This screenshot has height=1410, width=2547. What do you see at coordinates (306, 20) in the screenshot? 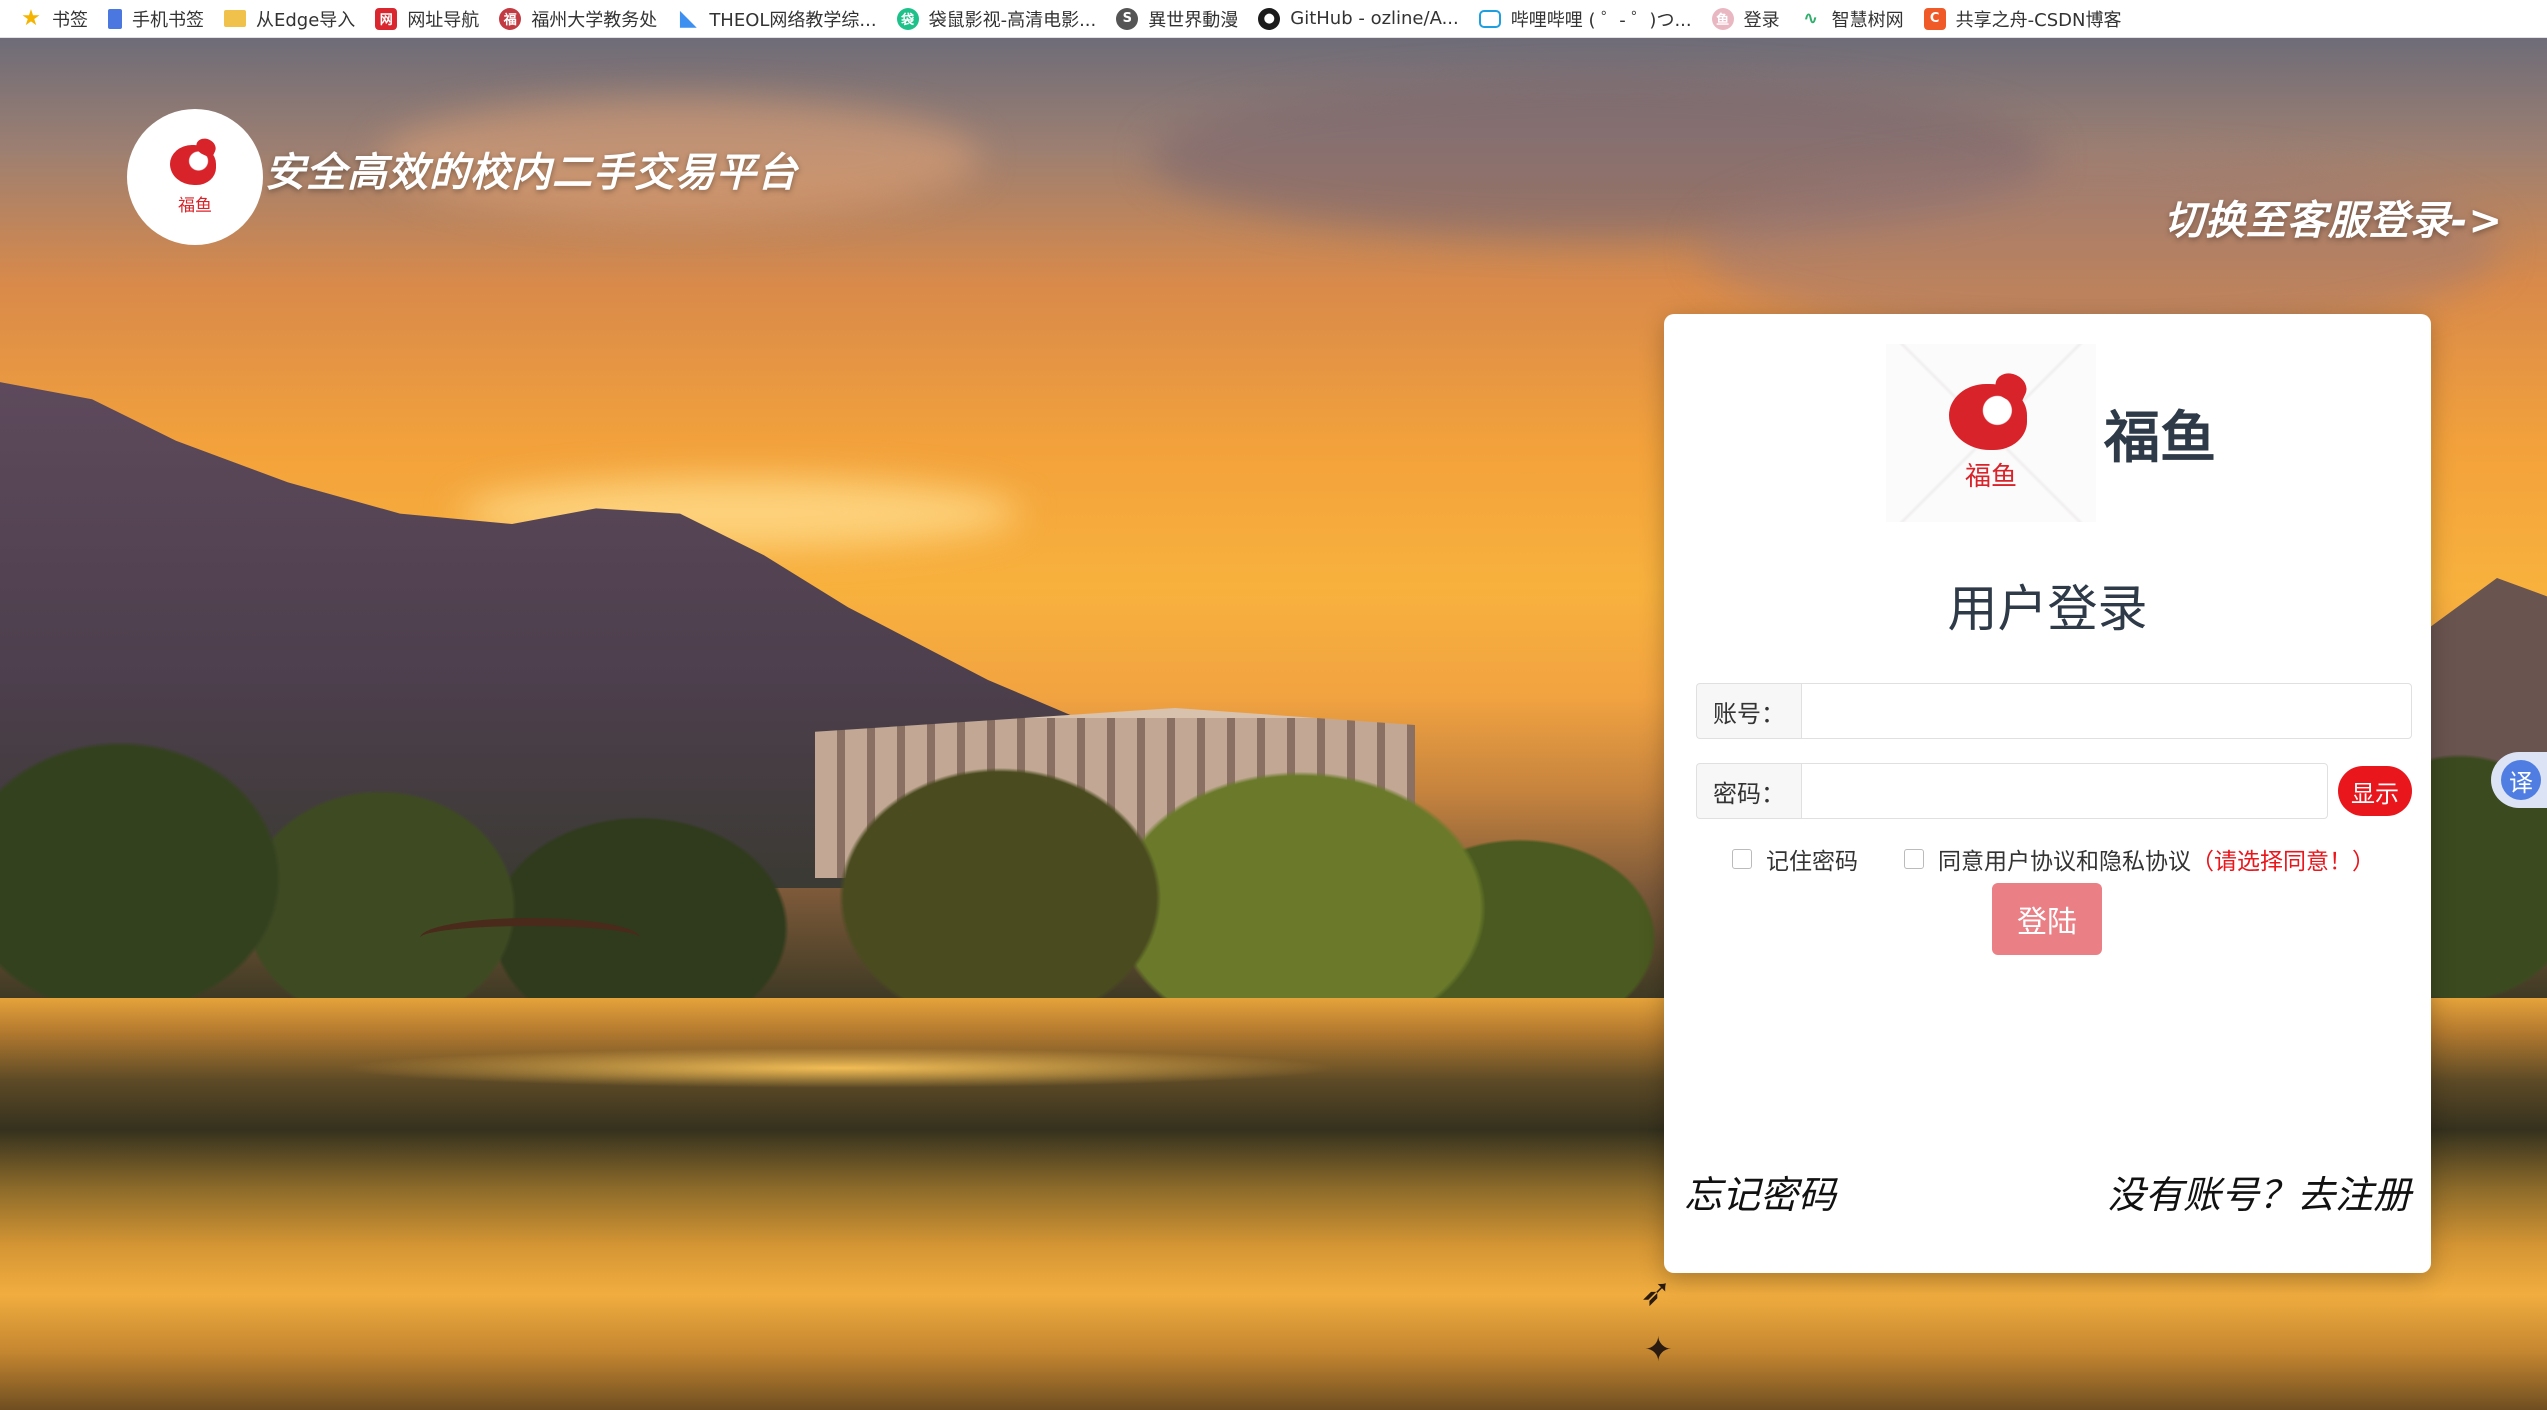
I see `bookmark-label: 从Edge导入` at bounding box center [306, 20].